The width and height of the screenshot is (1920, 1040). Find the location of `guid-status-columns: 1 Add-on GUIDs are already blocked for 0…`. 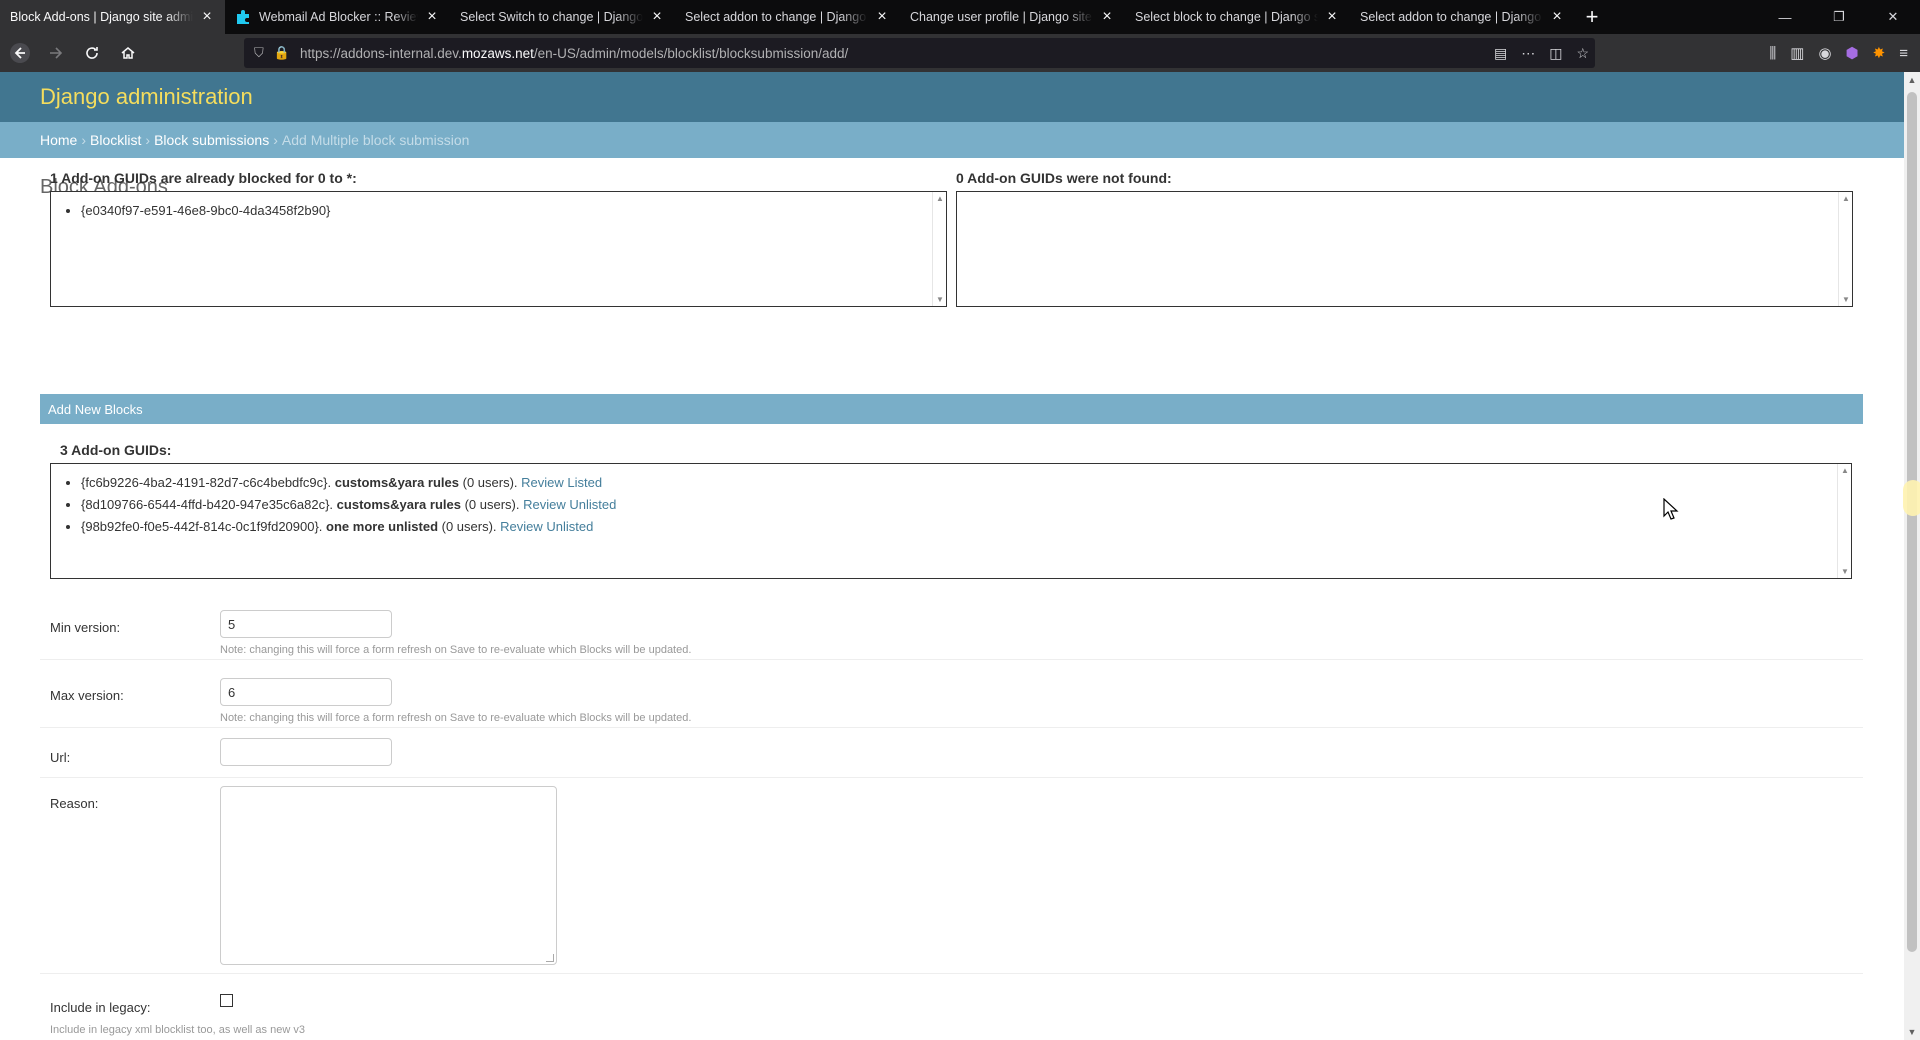

guid-status-columns: 1 Add-on GUIDs are already blocked for 0… is located at coordinates (951, 240).